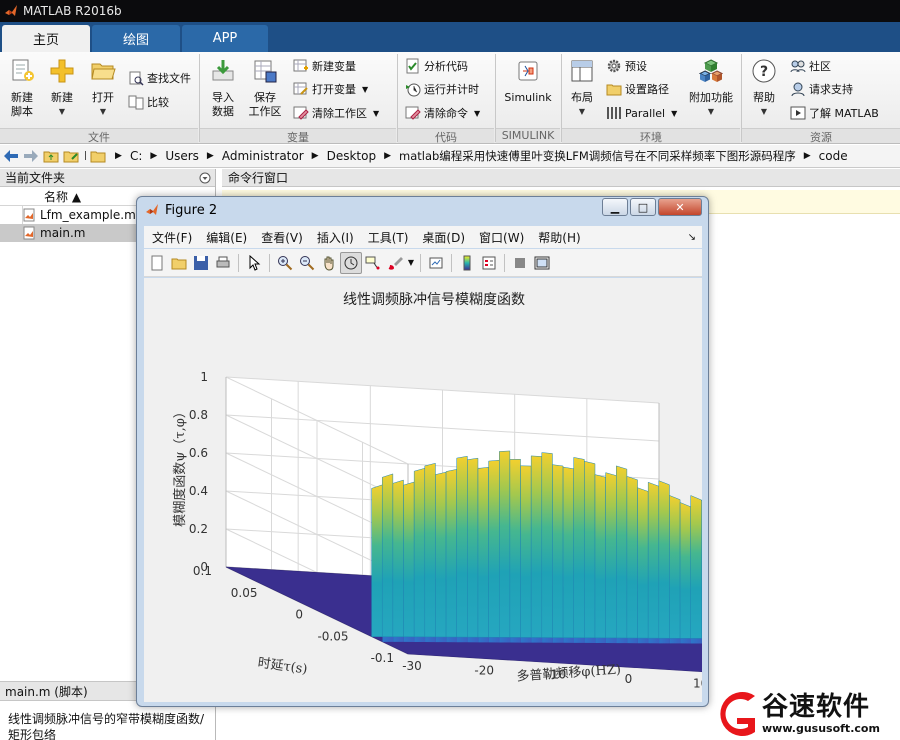 This screenshot has height=740, width=900. What do you see at coordinates (330, 89) in the screenshot?
I see `open-variable-button: 打开变量 ▼` at bounding box center [330, 89].